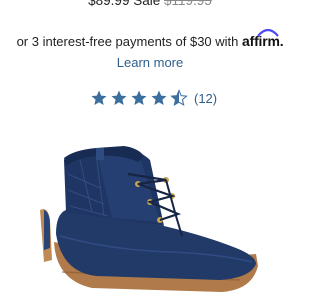  What do you see at coordinates (179, 98) in the screenshot?
I see `star-half-icon` at bounding box center [179, 98].